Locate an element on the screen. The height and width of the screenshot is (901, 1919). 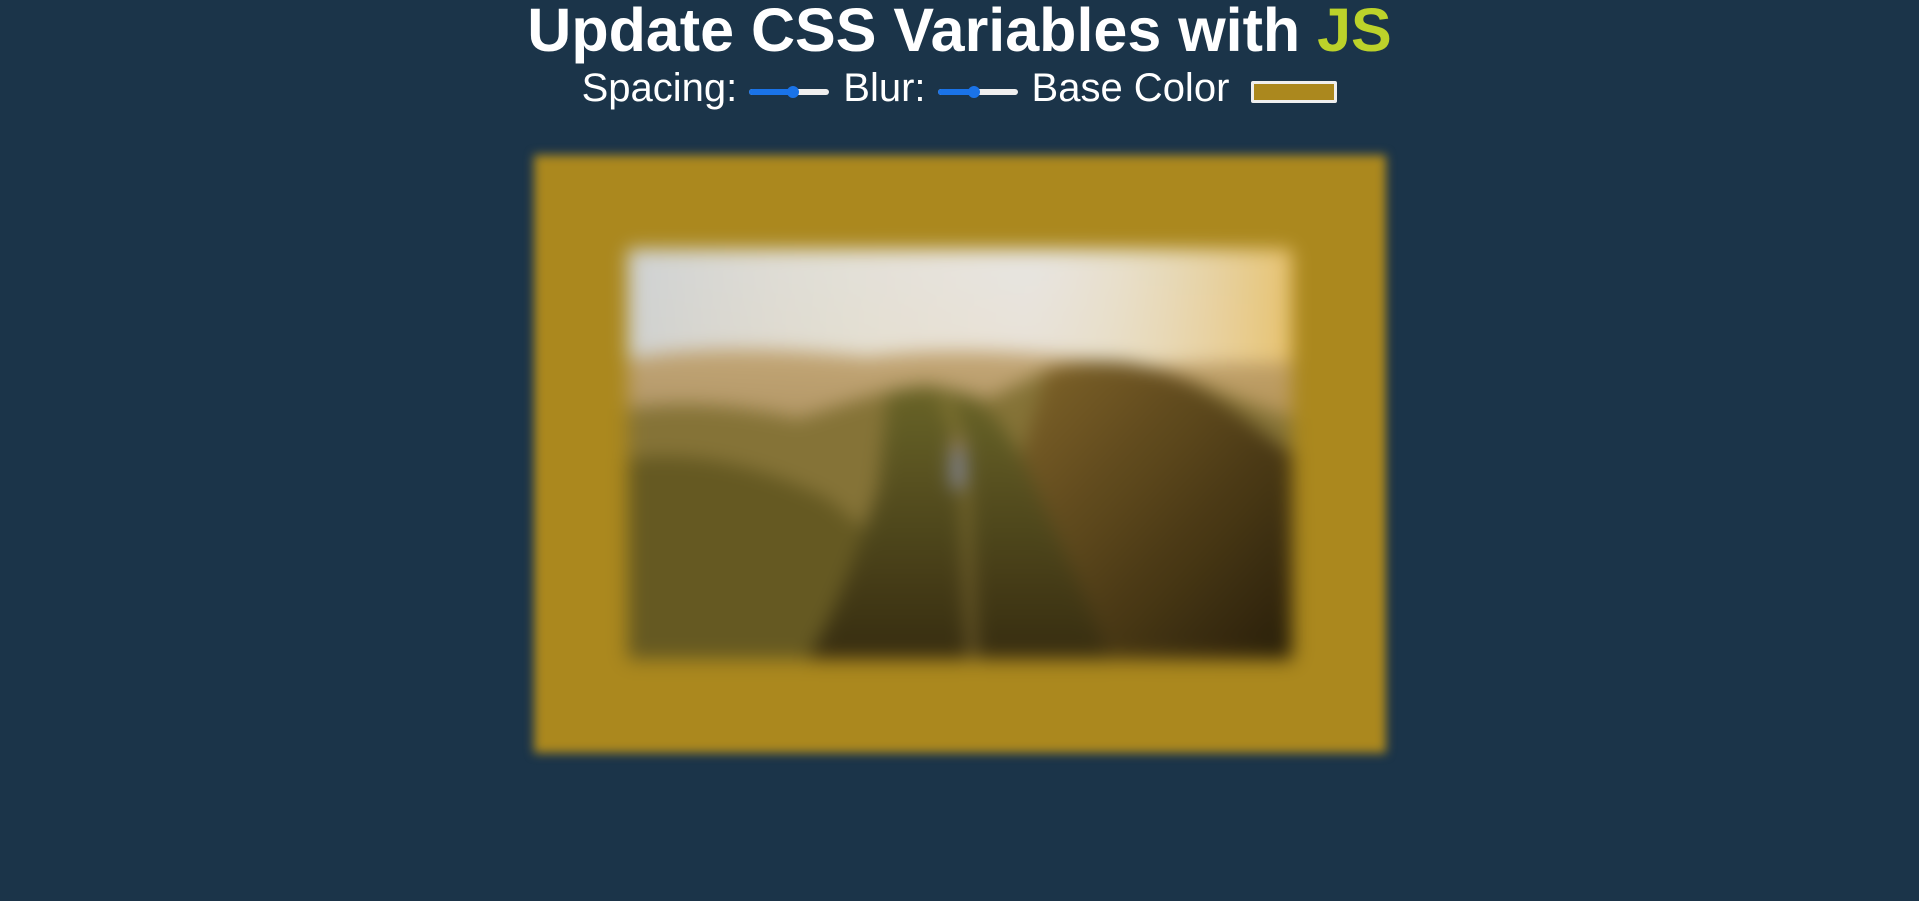
base-color-label: Base Color is located at coordinates (1130, 88).